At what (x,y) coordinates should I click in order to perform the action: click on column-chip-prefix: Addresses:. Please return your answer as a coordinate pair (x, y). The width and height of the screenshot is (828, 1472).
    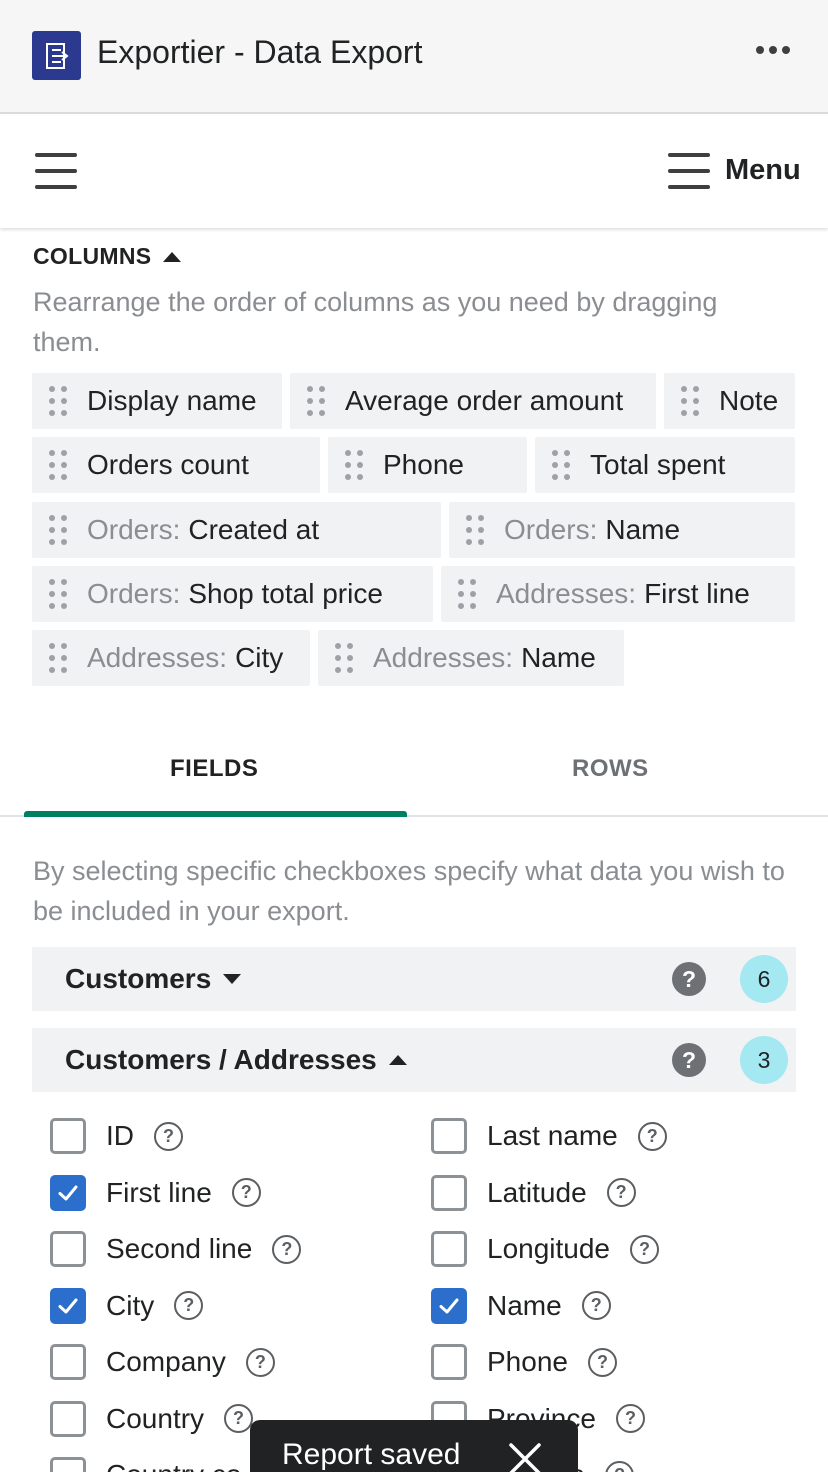
    Looking at the image, I should click on (566, 593).